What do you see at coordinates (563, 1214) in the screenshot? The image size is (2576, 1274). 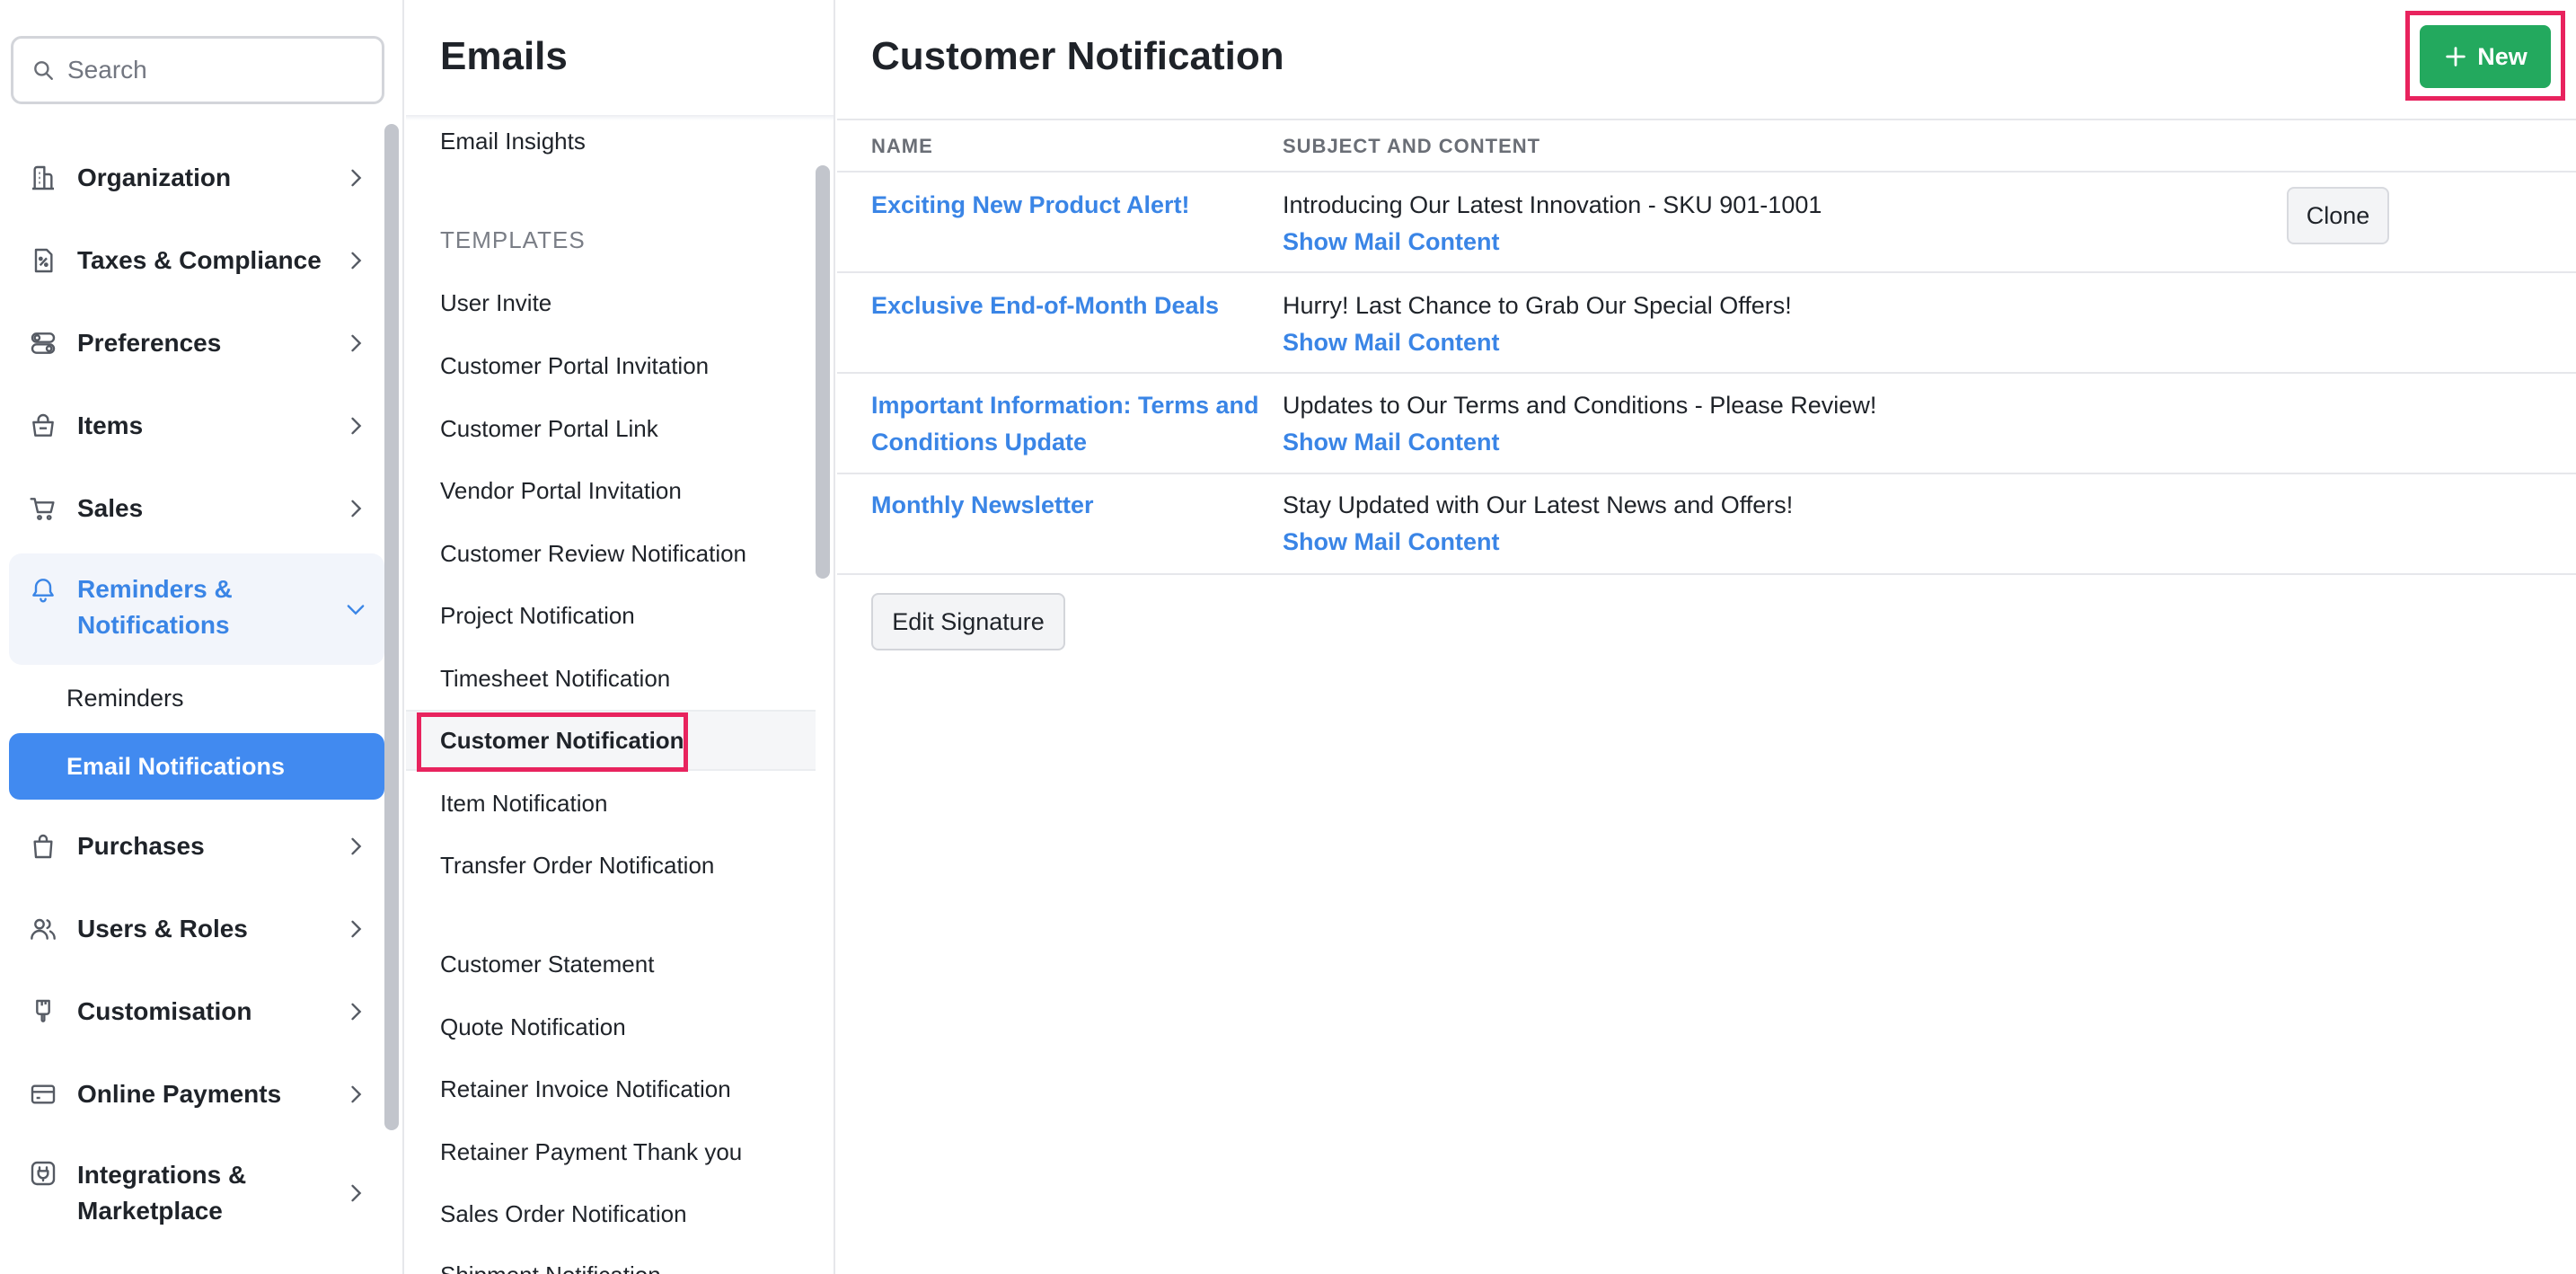 I see `template-item-sales-order-notification: Sales Order Notification` at bounding box center [563, 1214].